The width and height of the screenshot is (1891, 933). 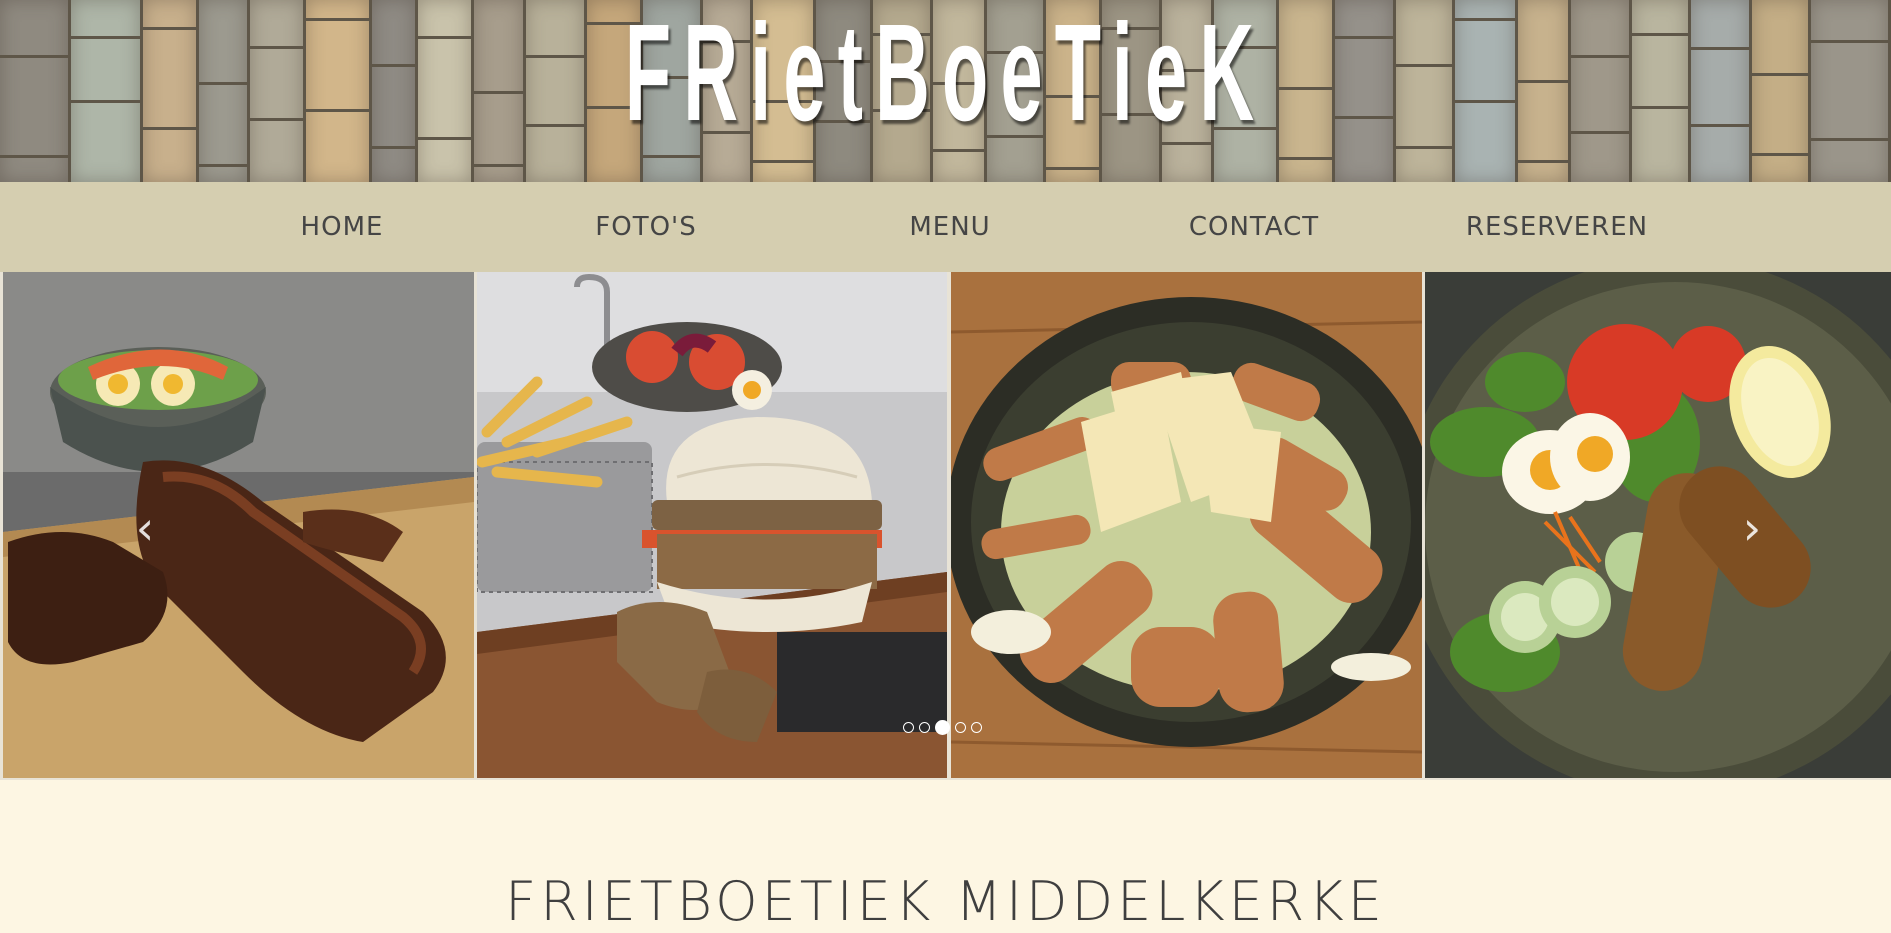 I want to click on chevron-right-icon: ›, so click(x=1752, y=528).